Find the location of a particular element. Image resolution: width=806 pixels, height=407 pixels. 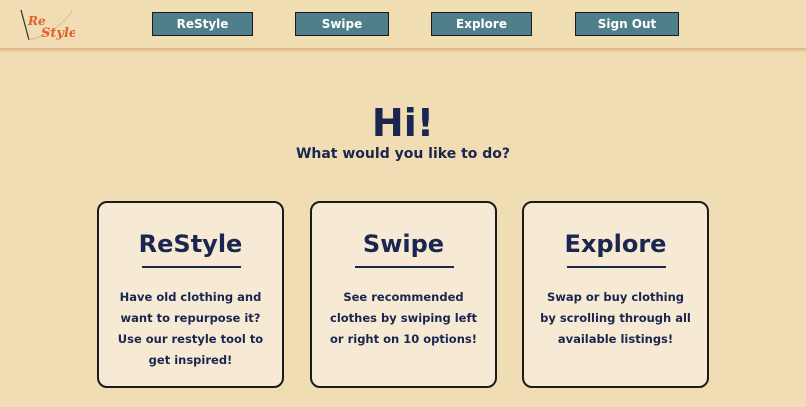

greeting-subtitle: What would you like to do? is located at coordinates (403, 154).